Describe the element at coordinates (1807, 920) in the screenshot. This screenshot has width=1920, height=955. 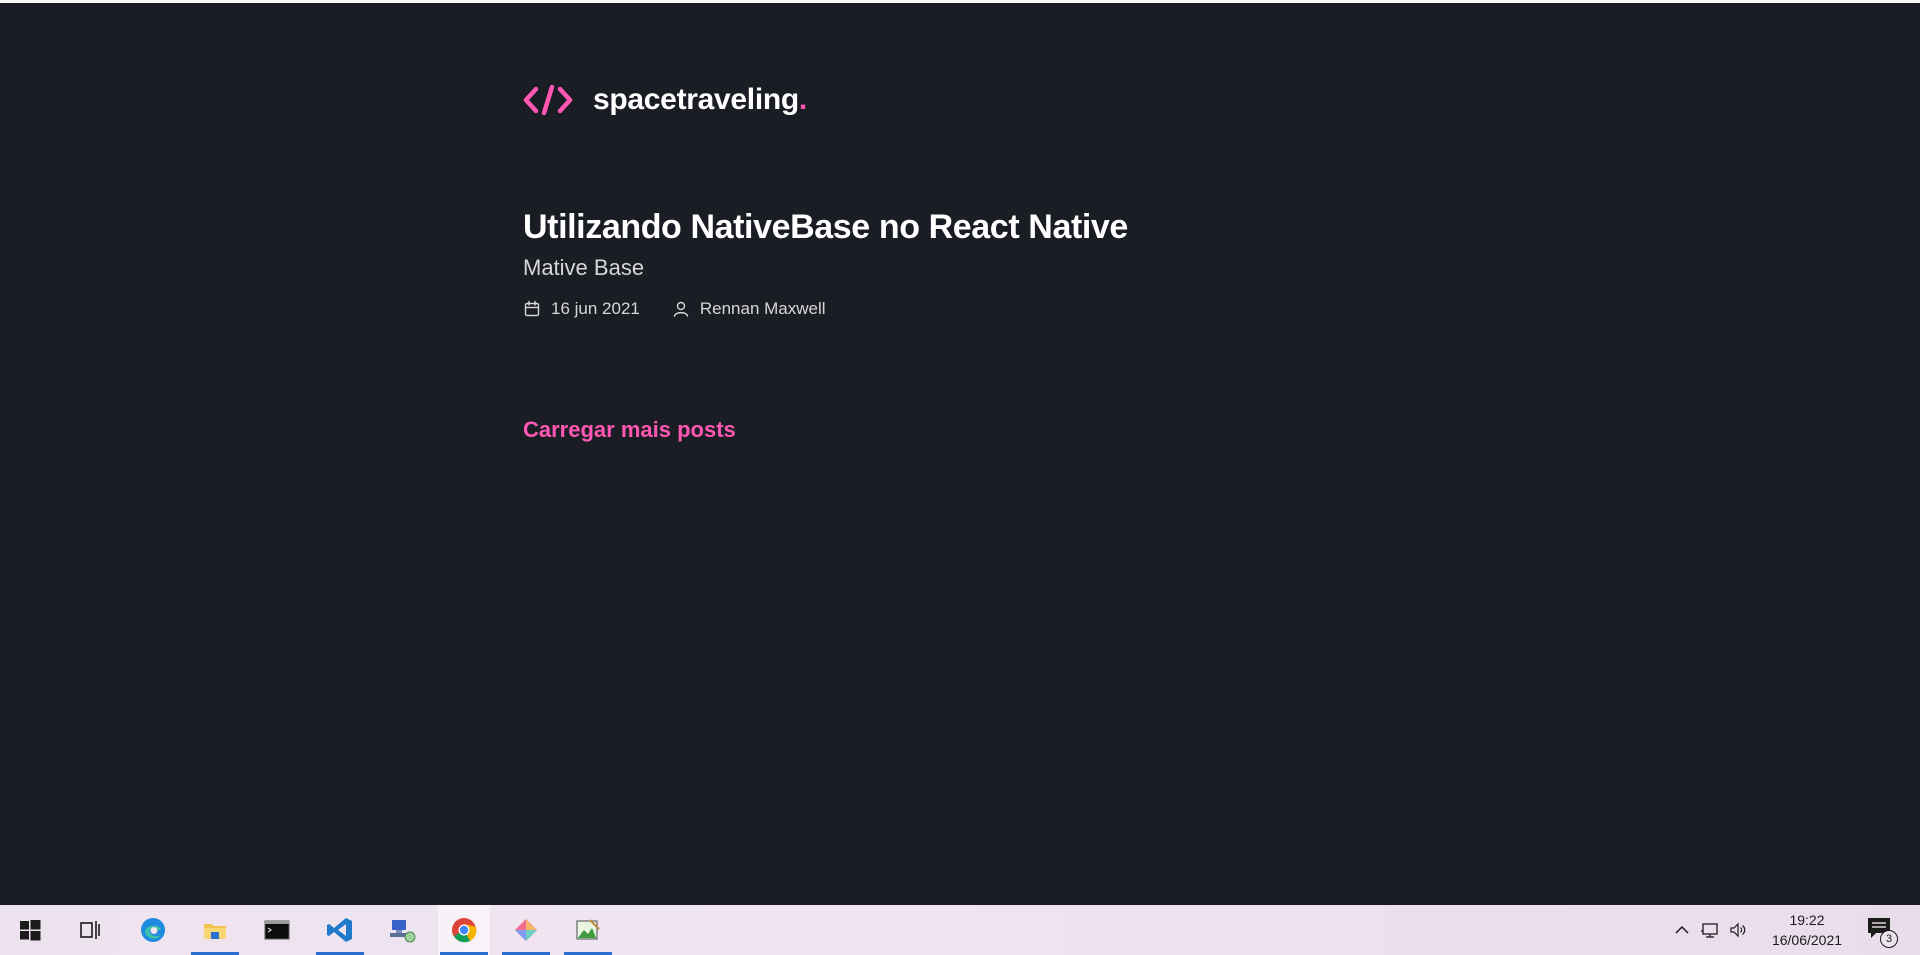
I see `clock-time: 19:22` at that location.